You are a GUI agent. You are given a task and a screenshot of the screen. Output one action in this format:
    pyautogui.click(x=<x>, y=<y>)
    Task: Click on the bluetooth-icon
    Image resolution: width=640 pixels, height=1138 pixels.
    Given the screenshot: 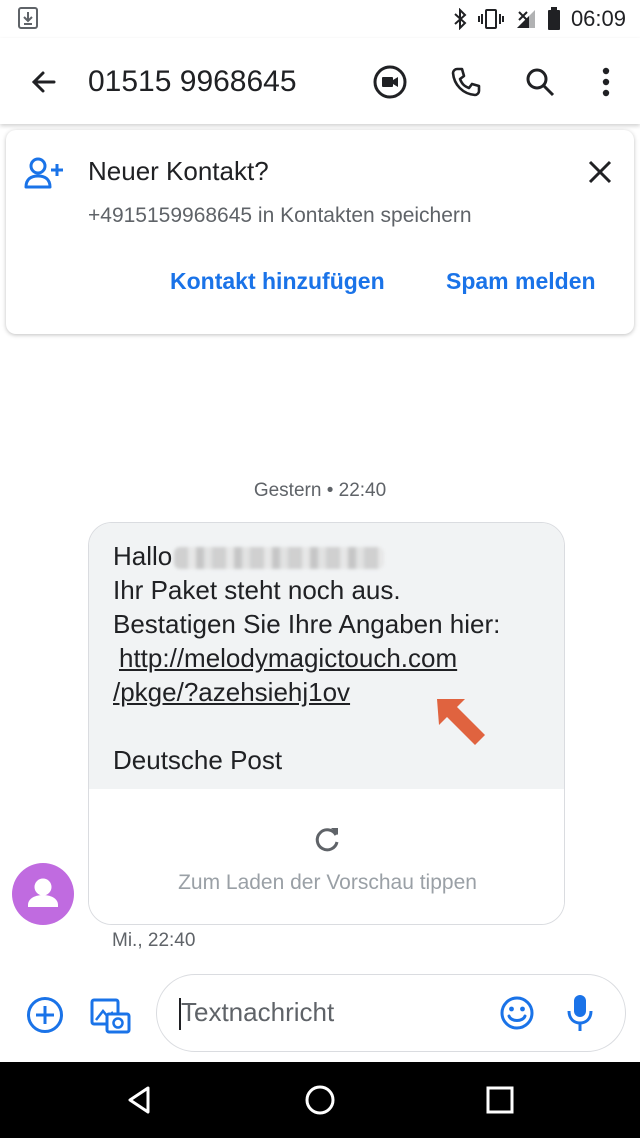 What is the action you would take?
    pyautogui.click(x=460, y=19)
    